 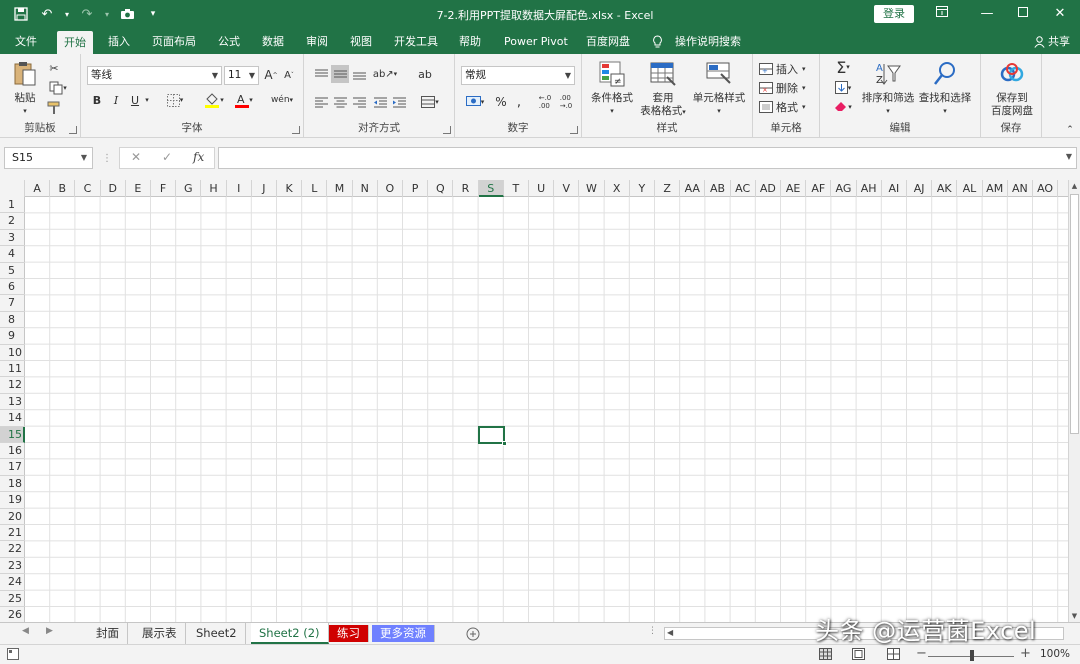 I want to click on zoom-out-button: −, so click(x=921, y=653).